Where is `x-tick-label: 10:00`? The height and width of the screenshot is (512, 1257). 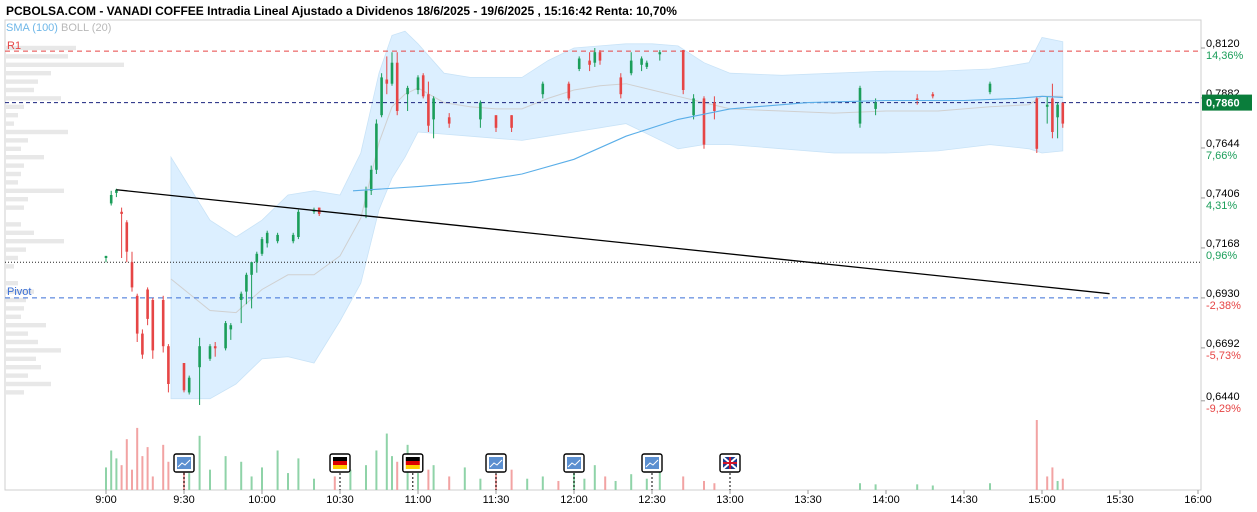
x-tick-label: 10:00 is located at coordinates (262, 500).